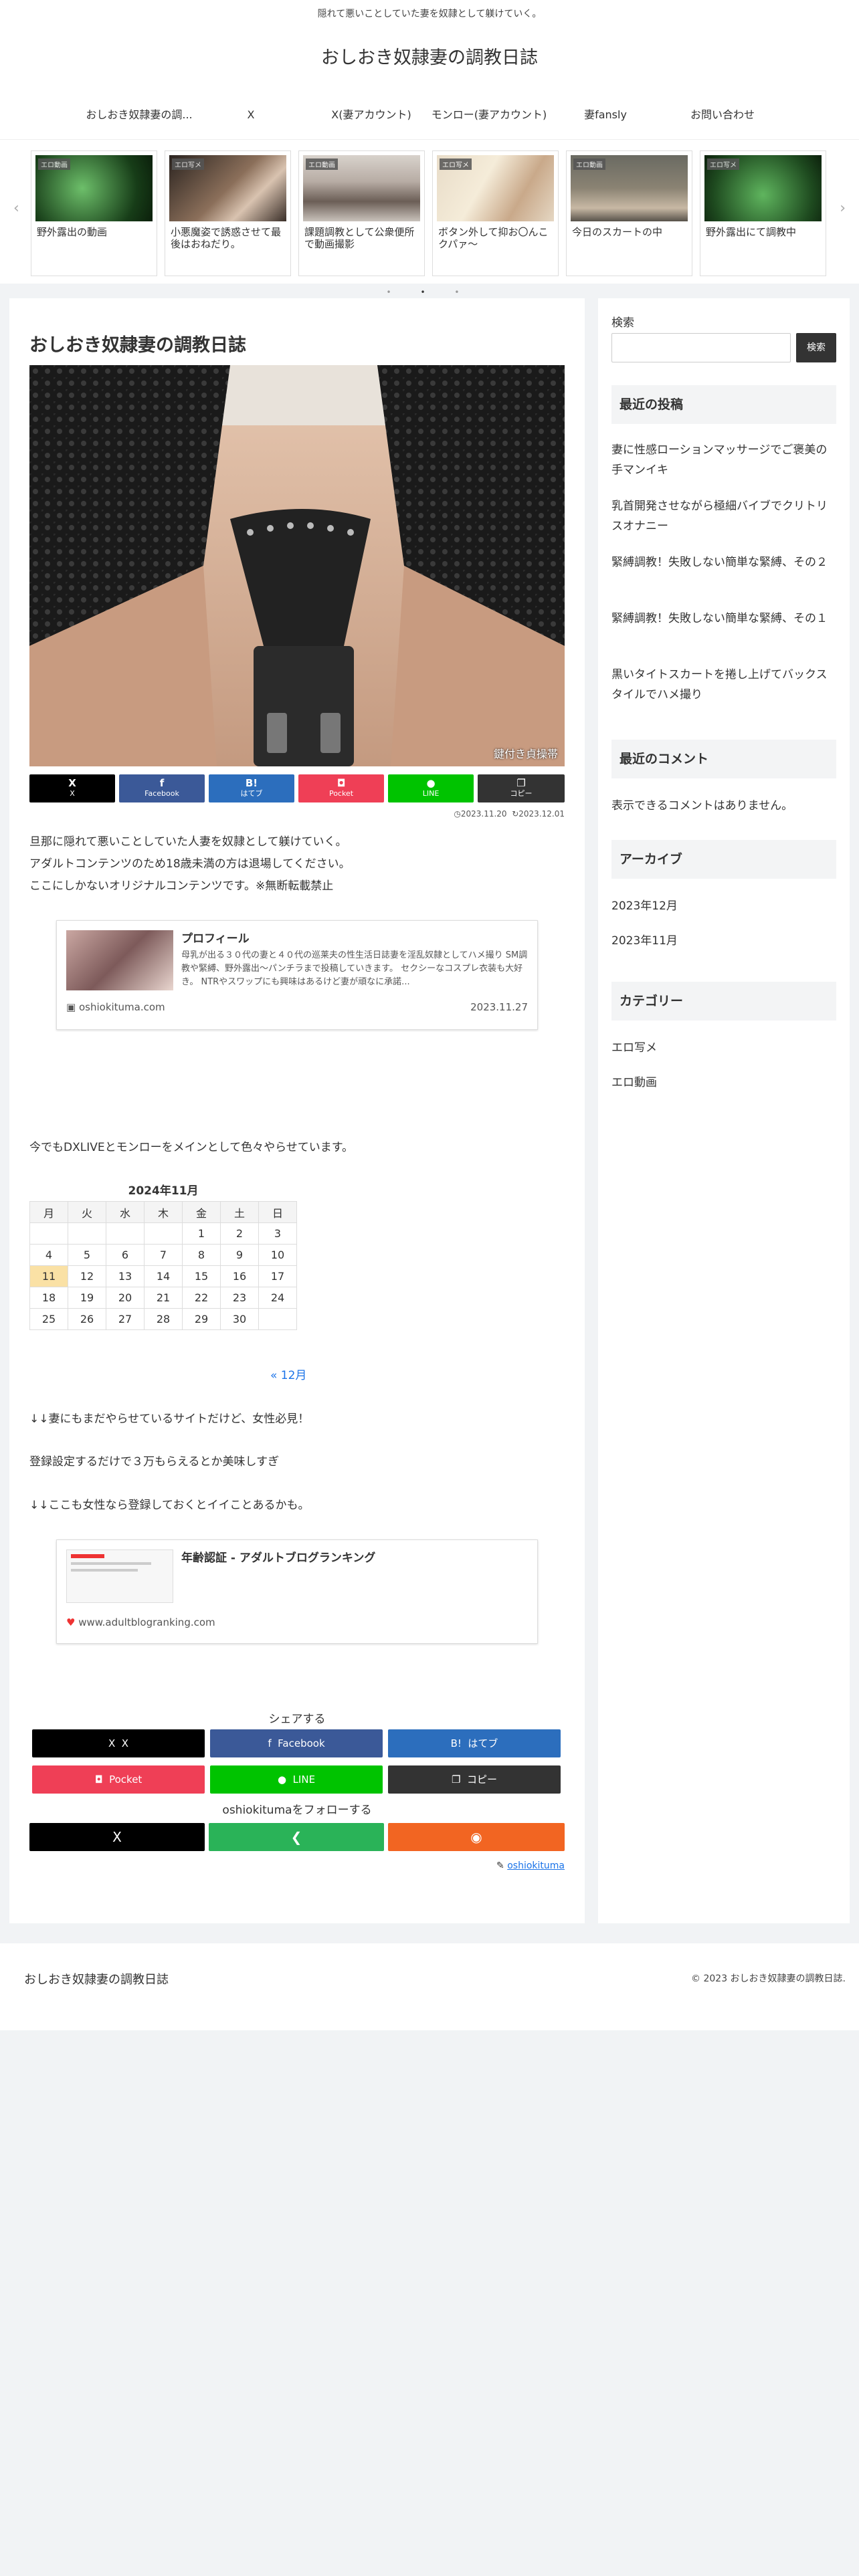 The height and width of the screenshot is (2576, 859). I want to click on favicon-icon: ▣, so click(71, 1007).